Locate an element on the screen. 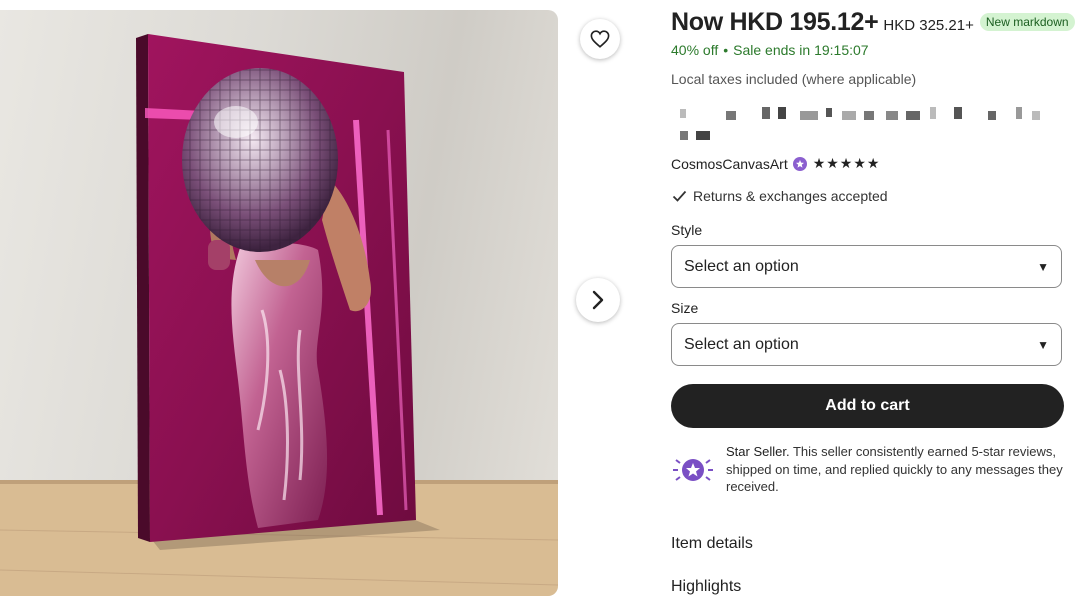 The image size is (1080, 607). size-select-value: Select an option is located at coordinates (741, 344).